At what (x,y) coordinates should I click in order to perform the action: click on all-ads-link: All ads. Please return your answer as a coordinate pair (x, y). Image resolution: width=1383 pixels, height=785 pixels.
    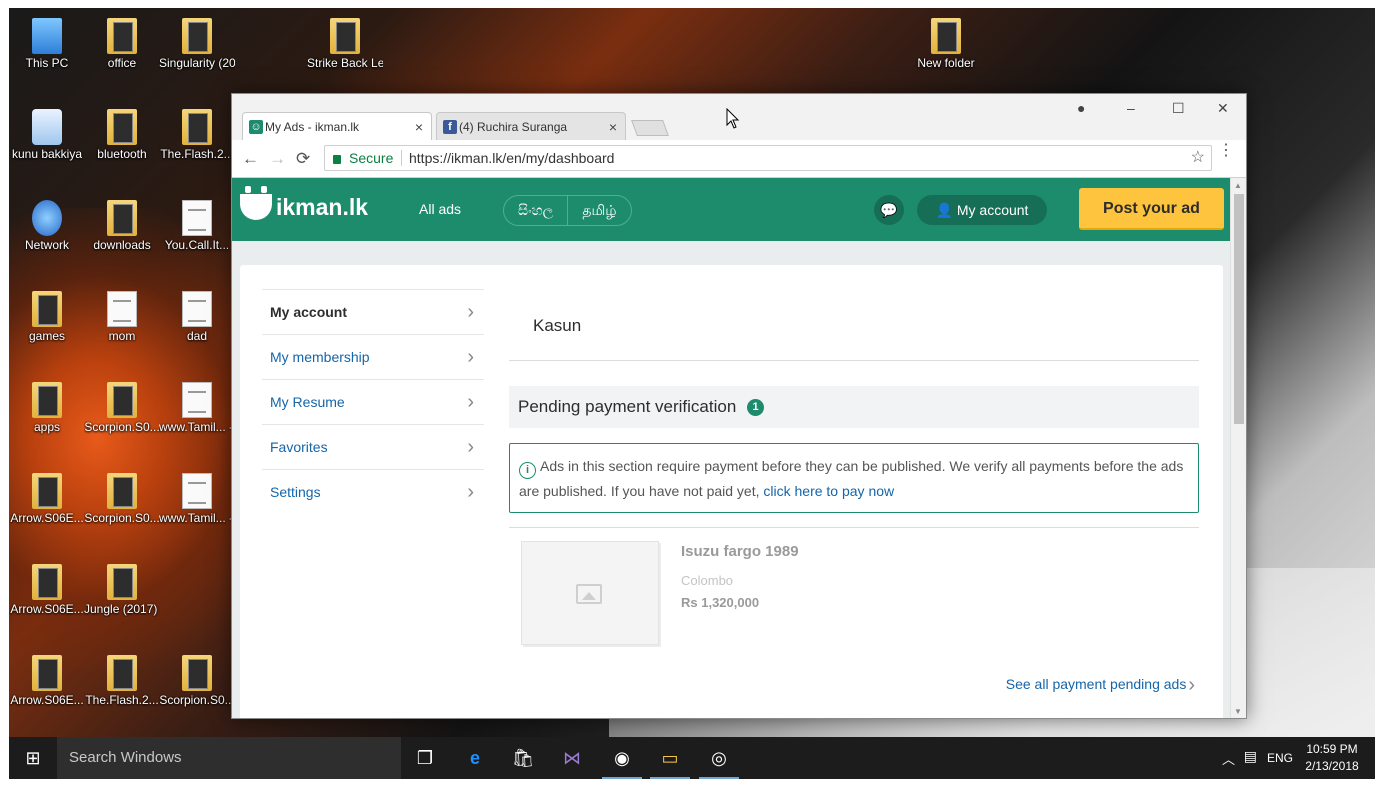
    Looking at the image, I should click on (440, 209).